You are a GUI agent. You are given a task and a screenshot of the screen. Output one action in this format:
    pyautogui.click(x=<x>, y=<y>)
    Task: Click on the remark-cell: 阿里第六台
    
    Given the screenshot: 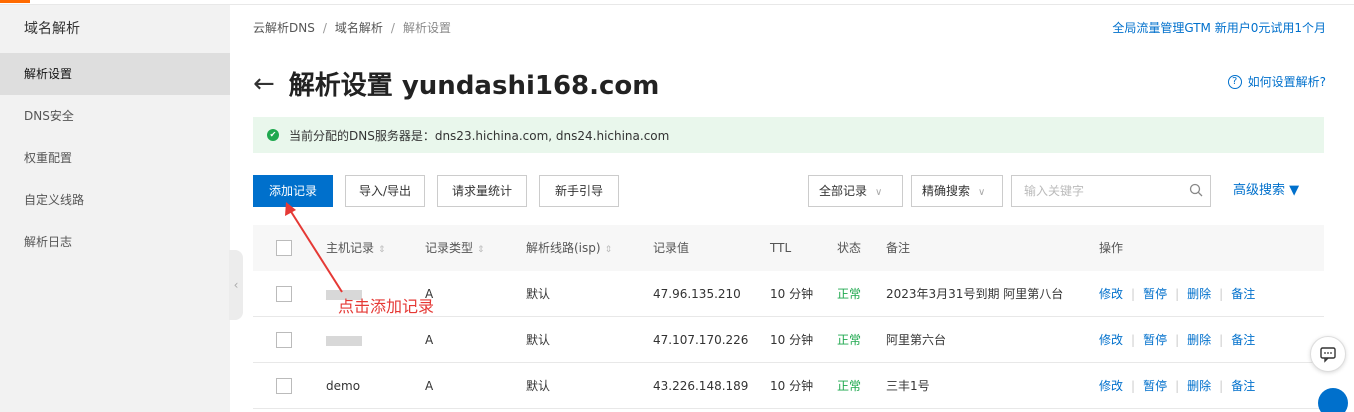 What is the action you would take?
    pyautogui.click(x=916, y=340)
    